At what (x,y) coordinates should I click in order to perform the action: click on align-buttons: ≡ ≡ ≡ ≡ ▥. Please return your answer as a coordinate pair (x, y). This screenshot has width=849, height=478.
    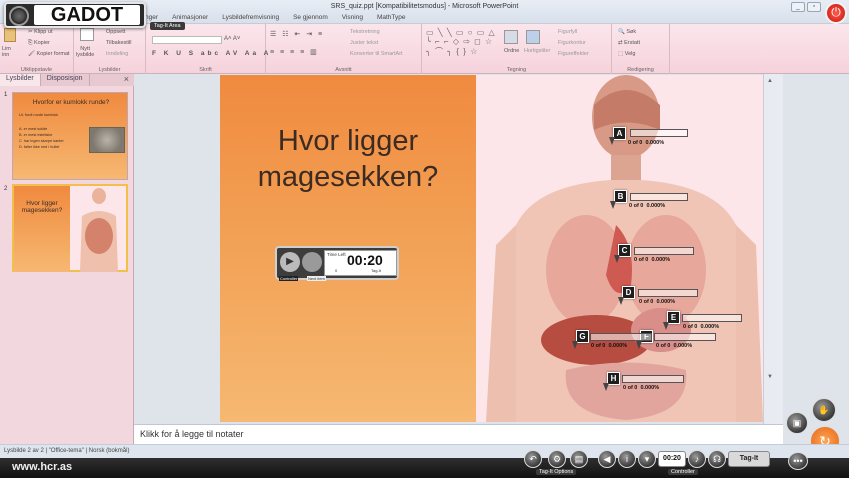
    Looking at the image, I should click on (294, 52).